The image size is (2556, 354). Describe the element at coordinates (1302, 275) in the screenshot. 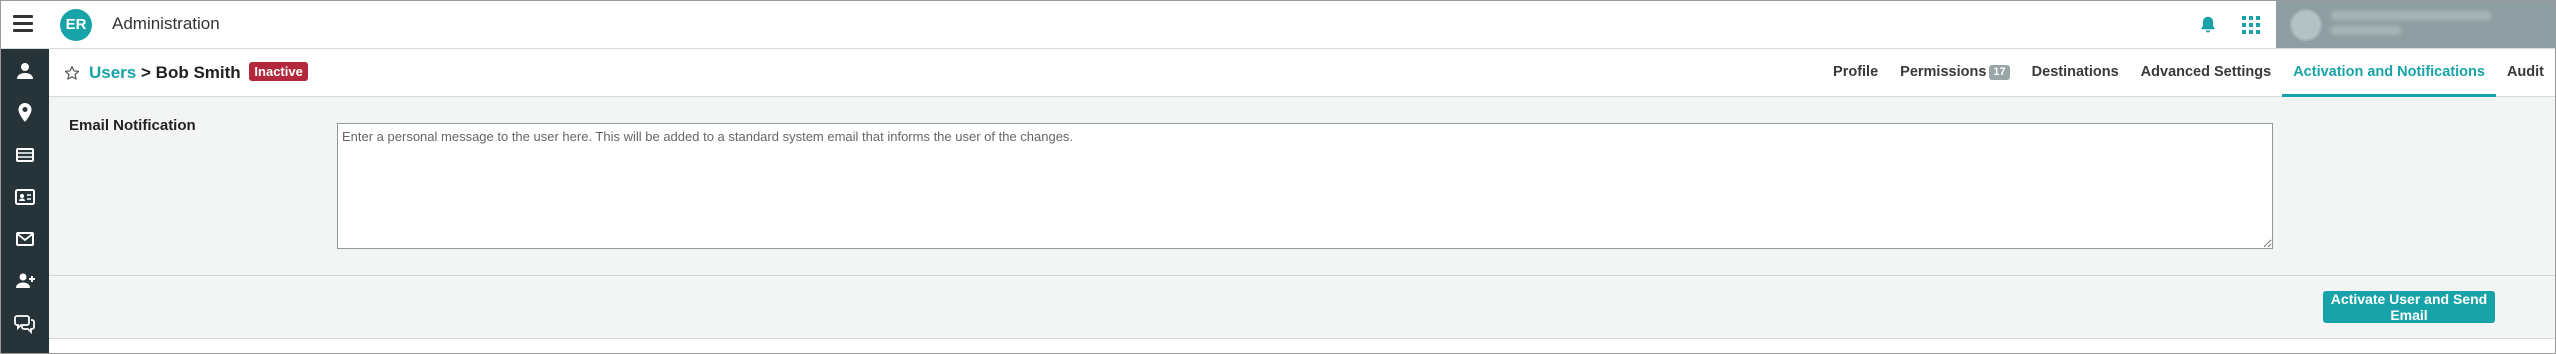

I see `divider` at that location.